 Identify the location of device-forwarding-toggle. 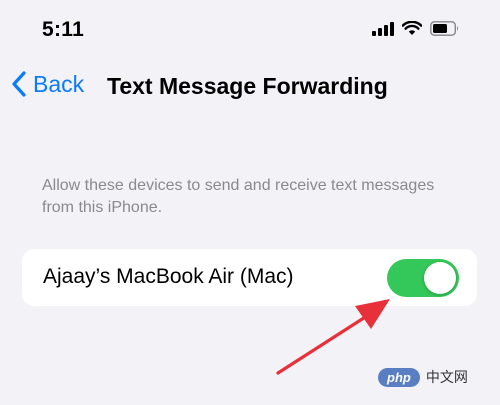
(423, 278).